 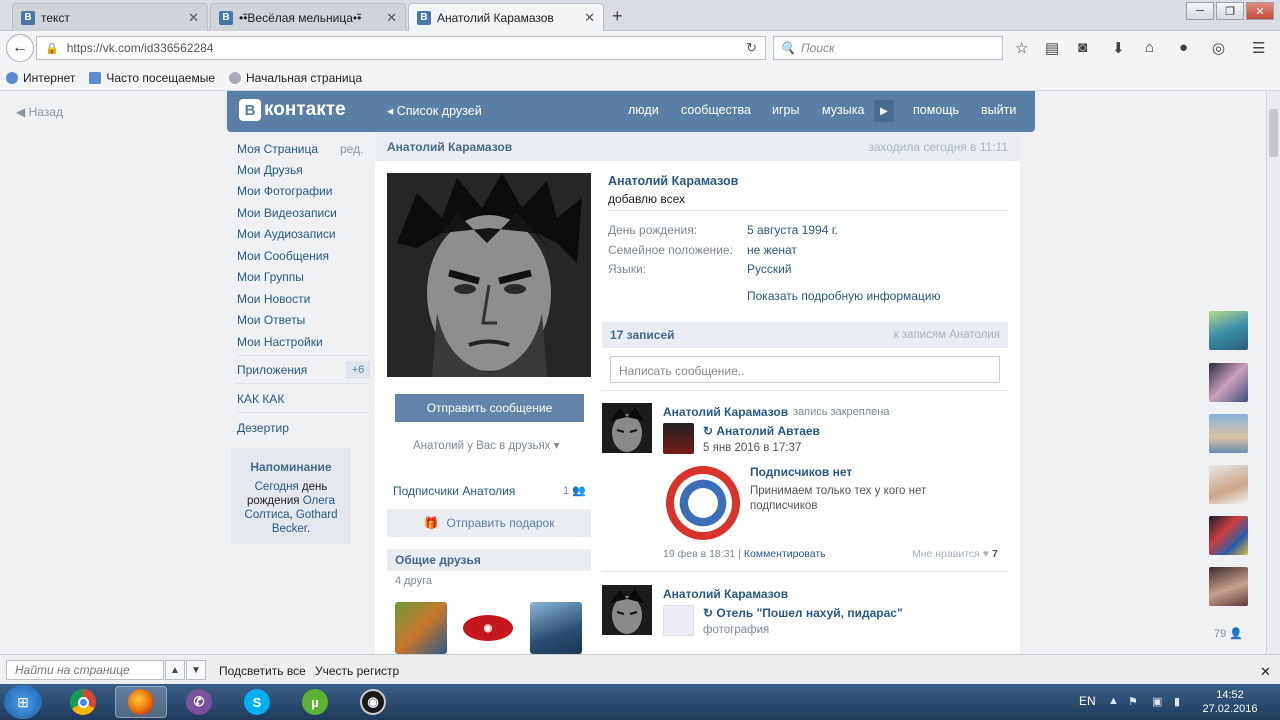 What do you see at coordinates (357, 671) in the screenshot?
I see `match-case-button: Учесть регистр` at bounding box center [357, 671].